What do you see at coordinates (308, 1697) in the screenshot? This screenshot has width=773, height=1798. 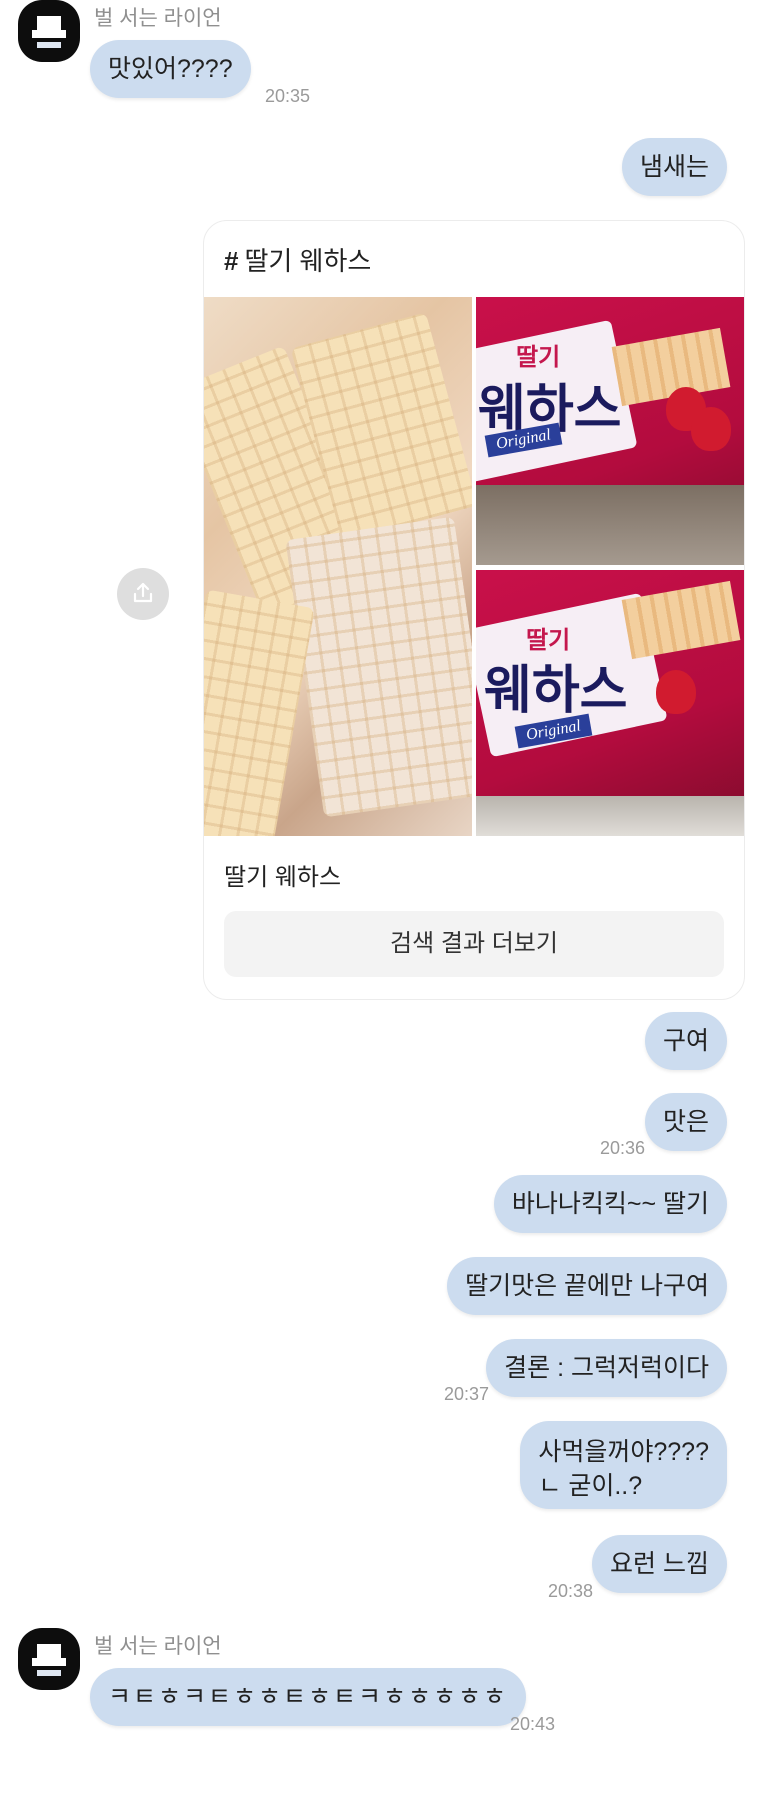 I see `message-bubble: ㅋㅌㅎㅋㅌㅎㅎㅌㅎㅌㅋㅎㅎㅎㅎㅎ` at bounding box center [308, 1697].